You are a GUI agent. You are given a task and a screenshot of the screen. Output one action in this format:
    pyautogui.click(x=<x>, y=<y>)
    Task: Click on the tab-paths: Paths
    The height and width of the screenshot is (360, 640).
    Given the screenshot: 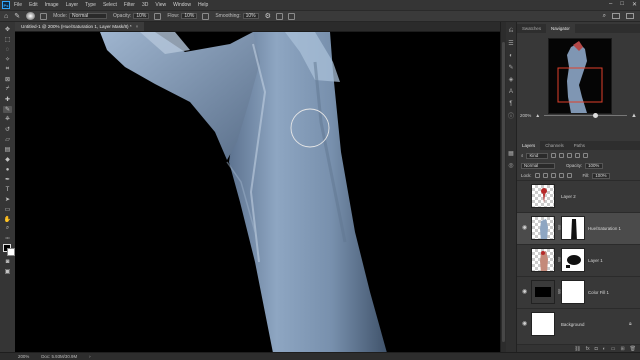 What is the action you would take?
    pyautogui.click(x=579, y=145)
    